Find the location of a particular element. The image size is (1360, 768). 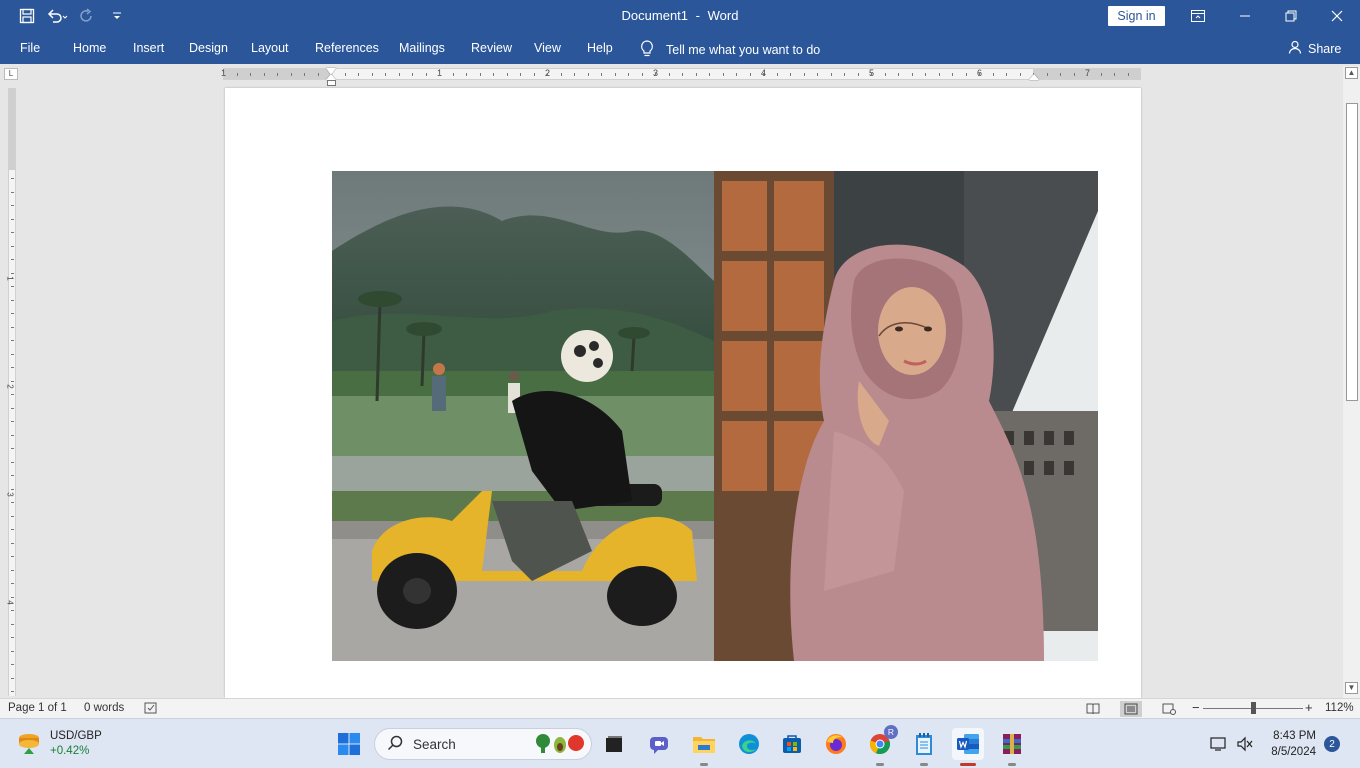

edge-browser-icon is located at coordinates (749, 744).